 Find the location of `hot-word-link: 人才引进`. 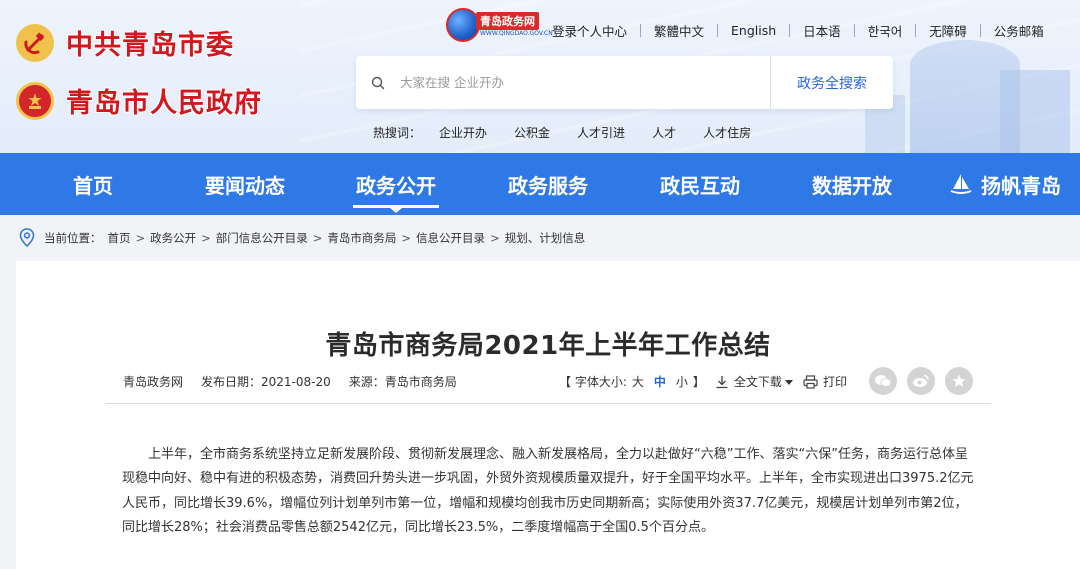

hot-word-link: 人才引进 is located at coordinates (601, 132).